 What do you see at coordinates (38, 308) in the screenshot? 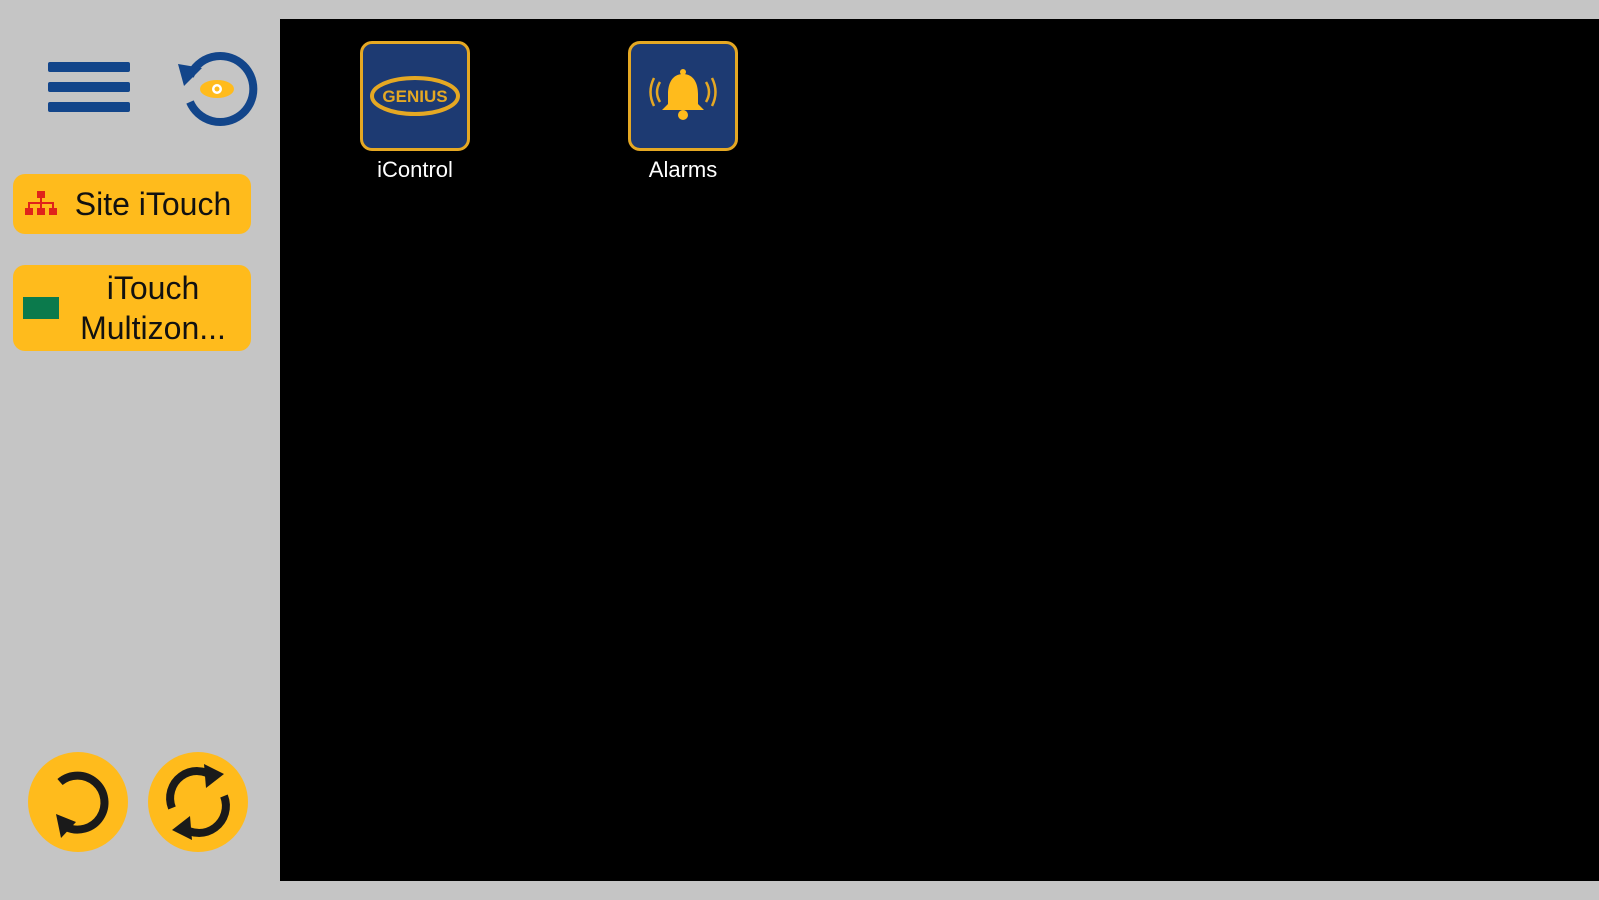
I see `multizone-panel-icon` at bounding box center [38, 308].